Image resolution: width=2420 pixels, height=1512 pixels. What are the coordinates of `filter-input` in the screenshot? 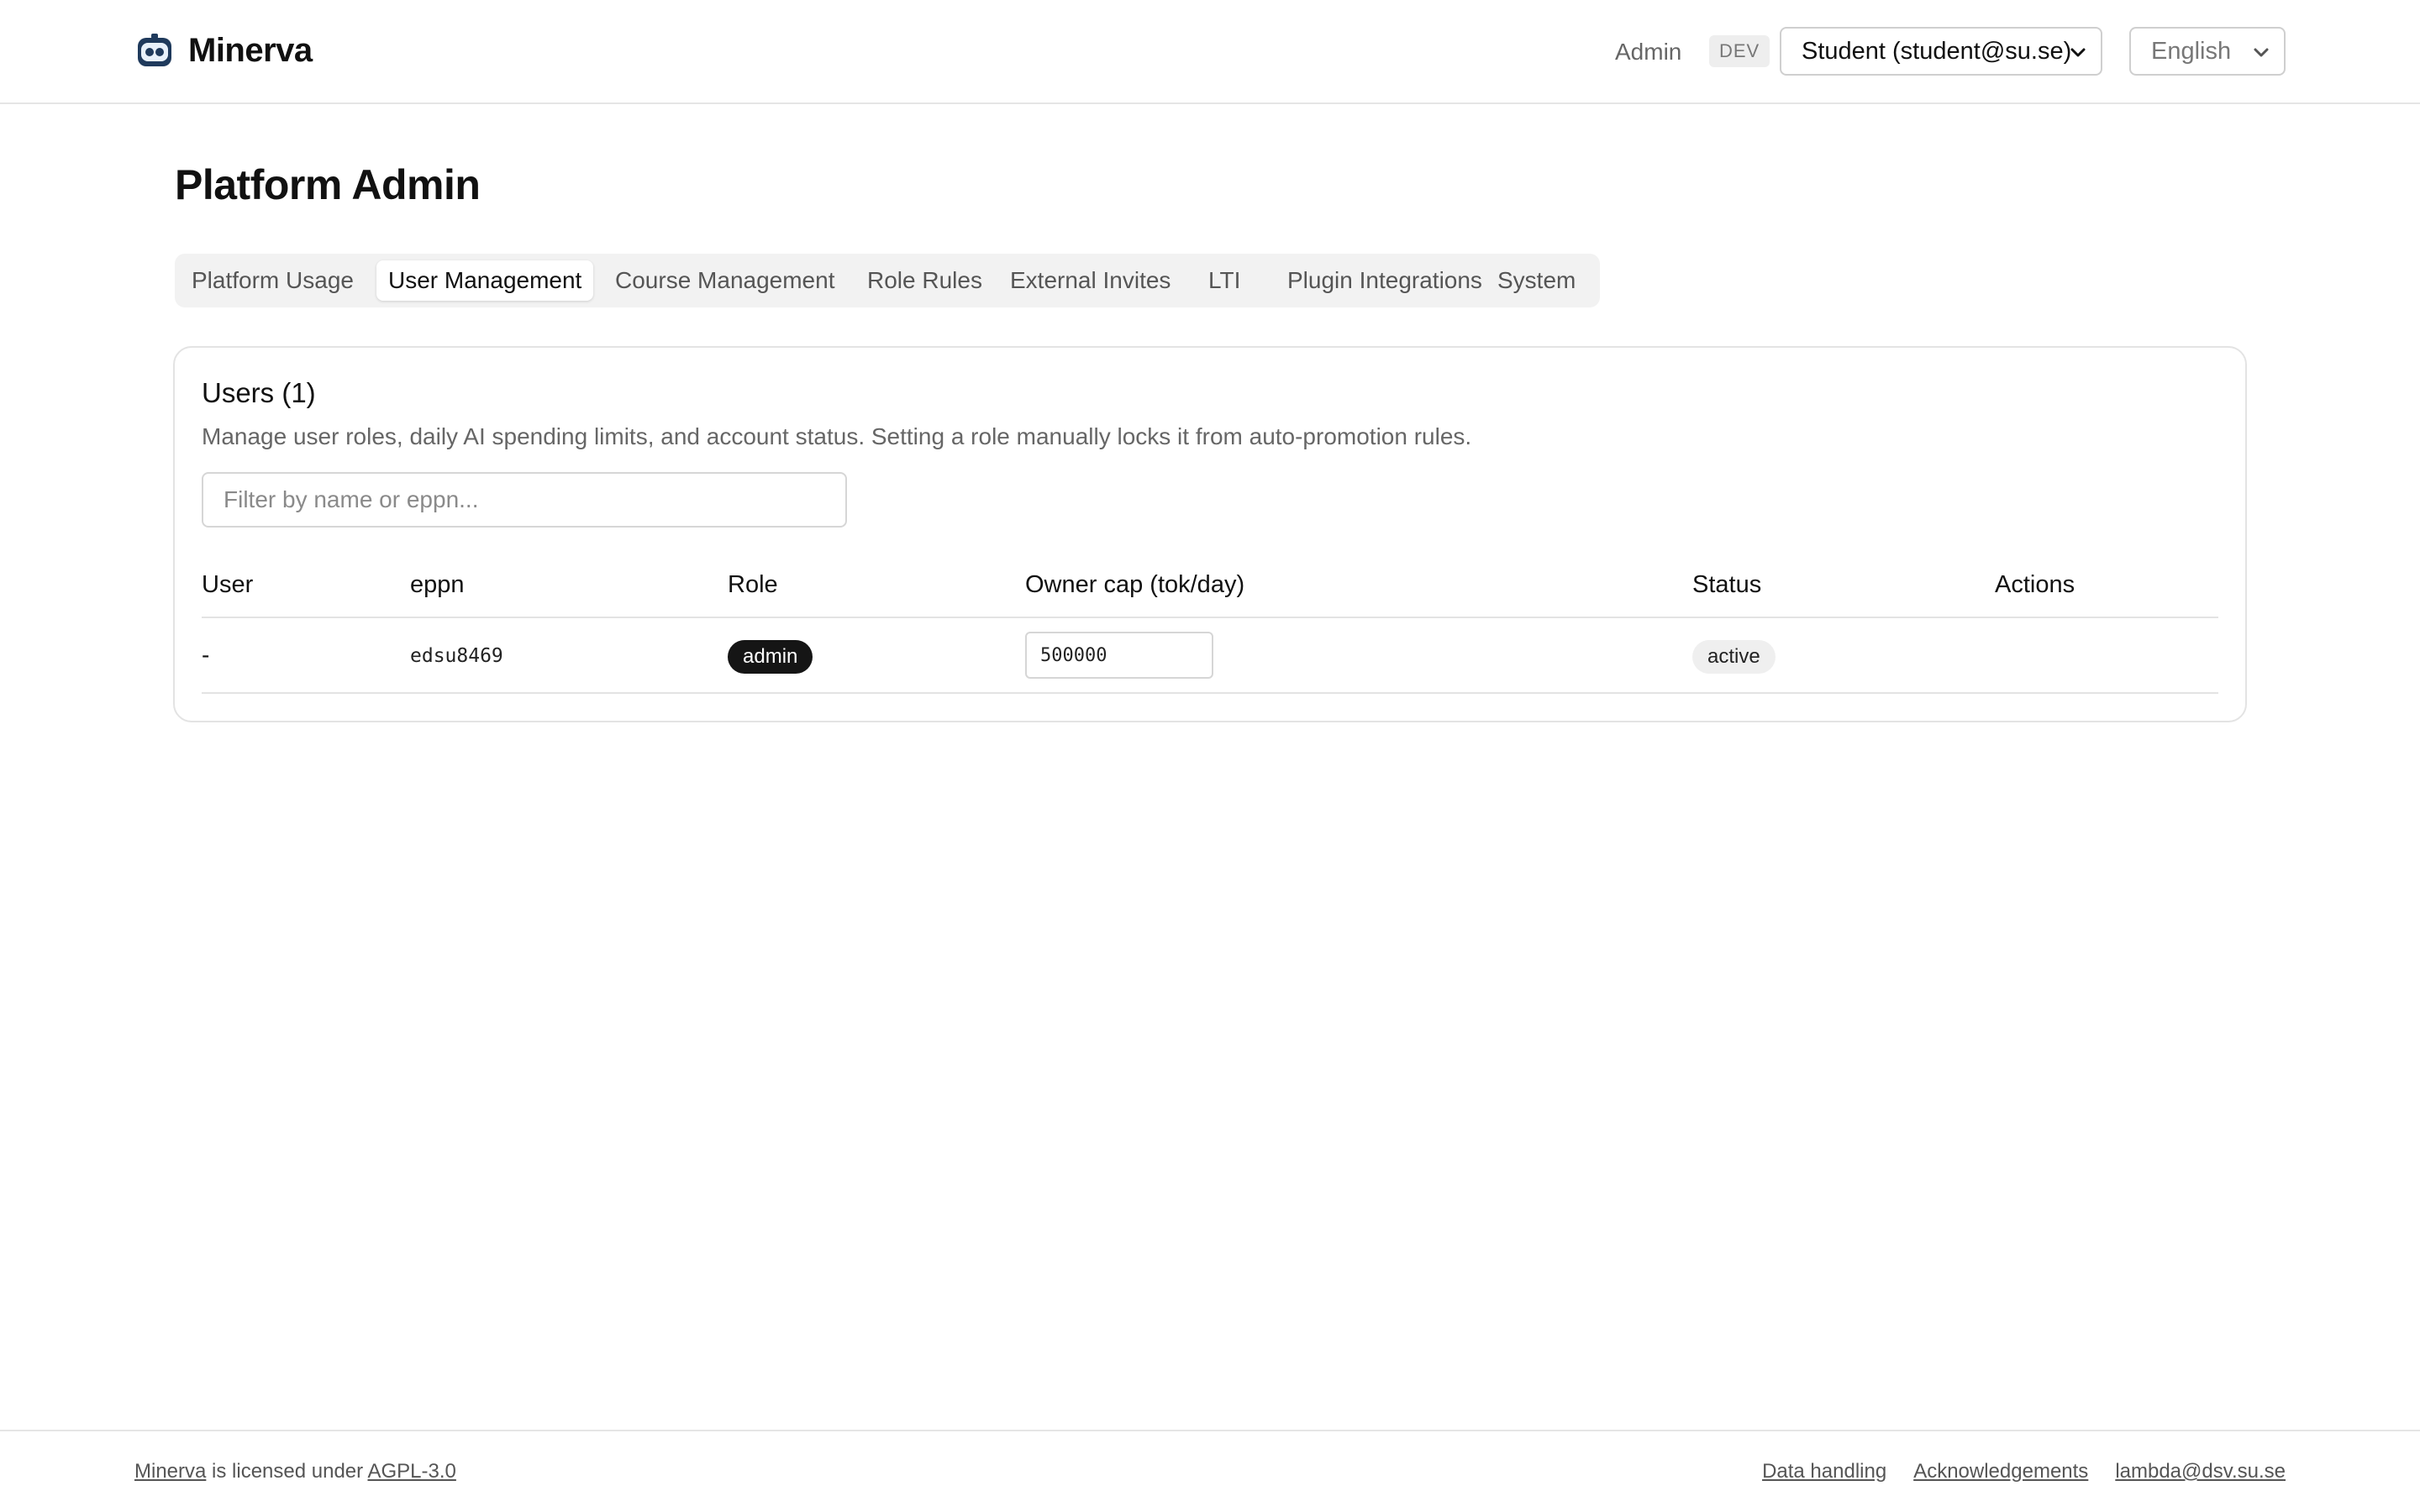 It's located at (524, 500).